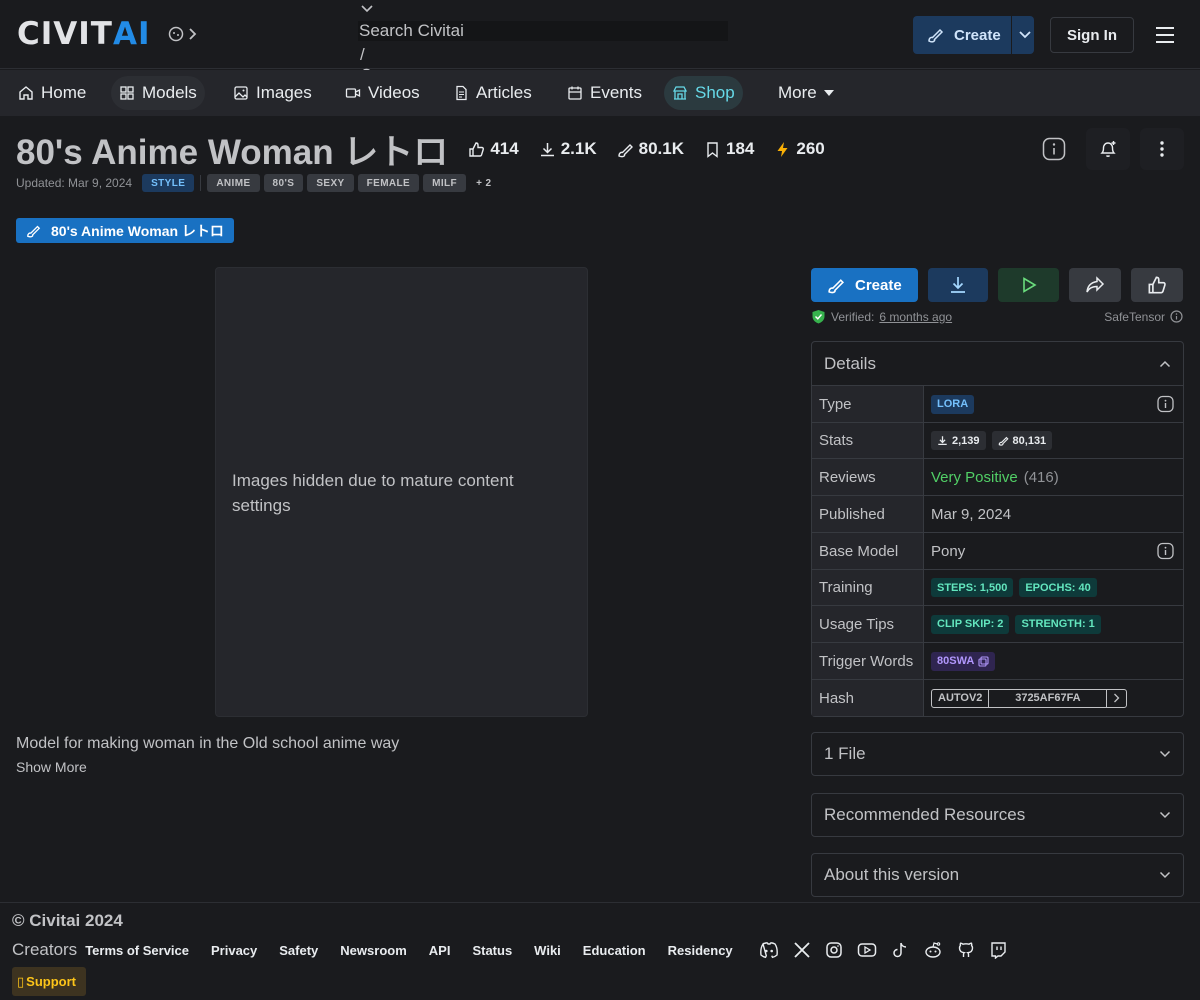 The height and width of the screenshot is (1000, 1200). I want to click on nav-events-label: Events, so click(616, 92).